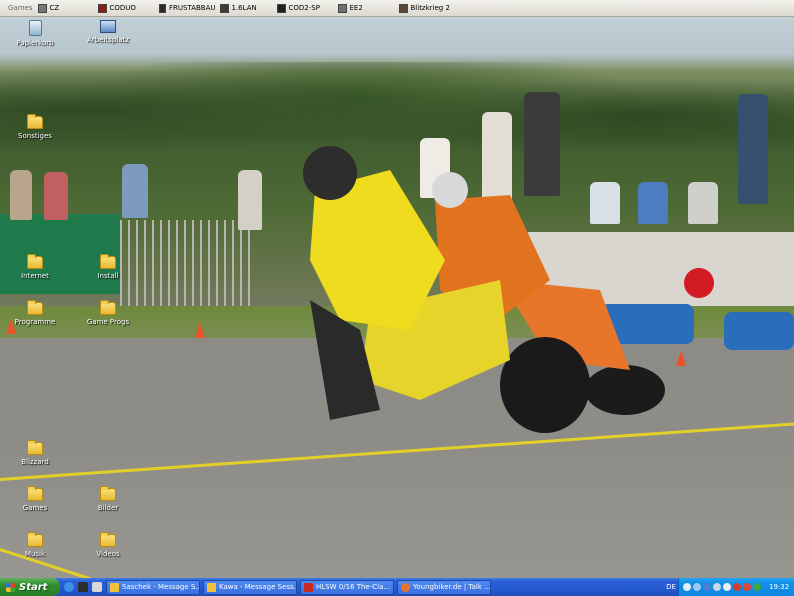 Image resolution: width=794 pixels, height=596 pixels. What do you see at coordinates (707, 587) in the screenshot?
I see `tray-security-icon` at bounding box center [707, 587].